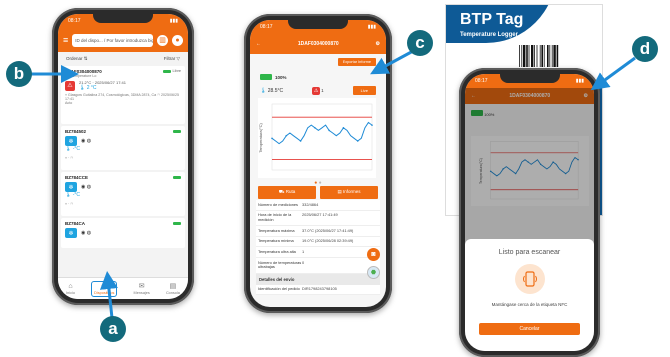  Describe the element at coordinates (19, 74) in the screenshot. I see `callout-b: b` at that location.